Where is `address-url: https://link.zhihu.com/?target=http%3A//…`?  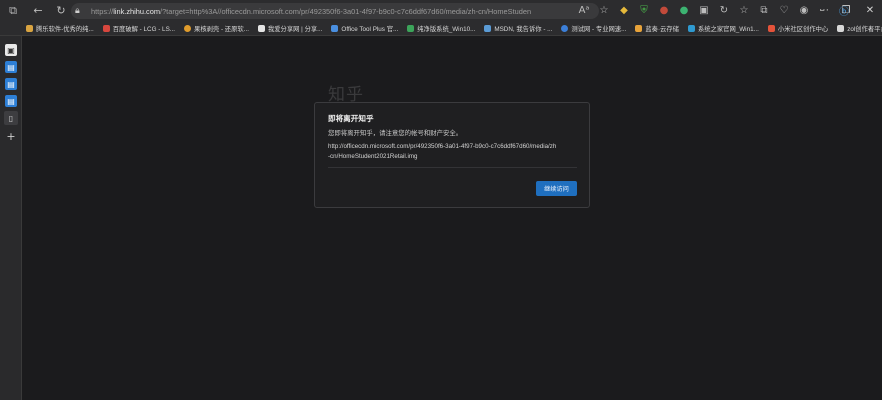
address-url: https://link.zhihu.com/?target=http%3A//… is located at coordinates (311, 11).